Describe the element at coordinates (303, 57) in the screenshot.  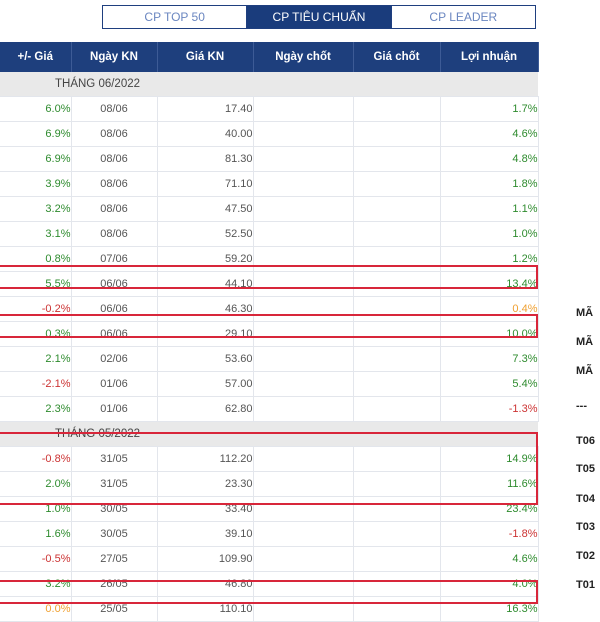
I see `column-header-close-date: Ngày chốt` at that location.